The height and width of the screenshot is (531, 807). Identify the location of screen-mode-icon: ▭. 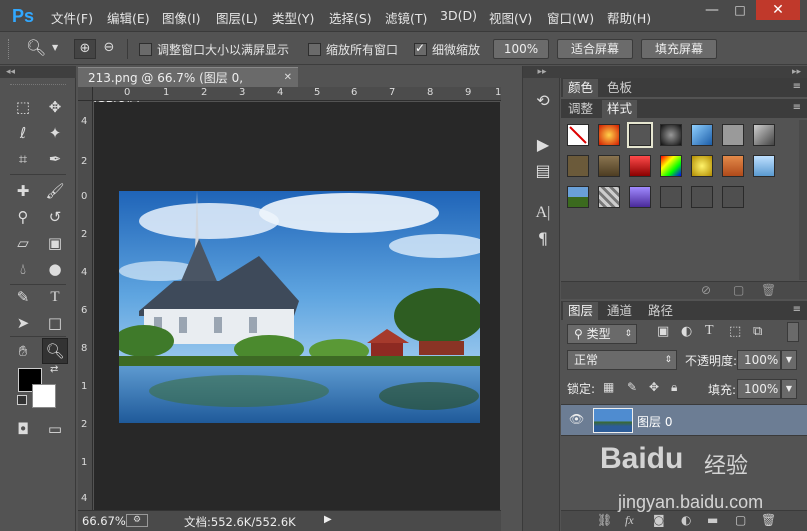
(55, 429).